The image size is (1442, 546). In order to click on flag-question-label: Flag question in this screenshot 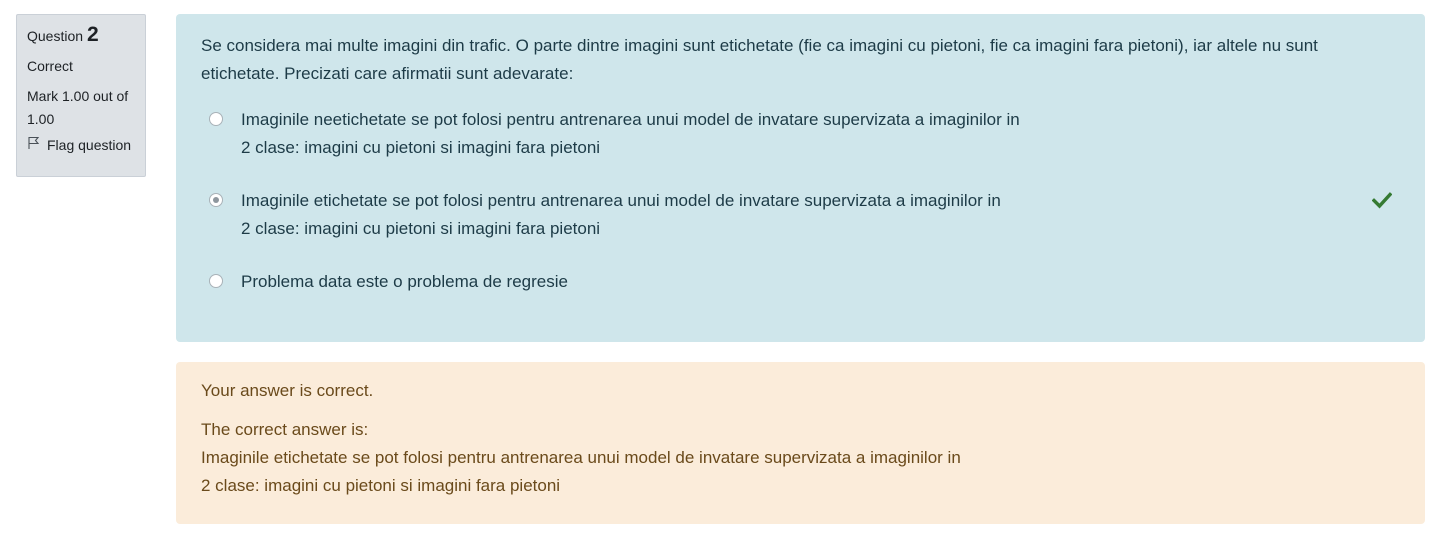, I will do `click(89, 144)`.